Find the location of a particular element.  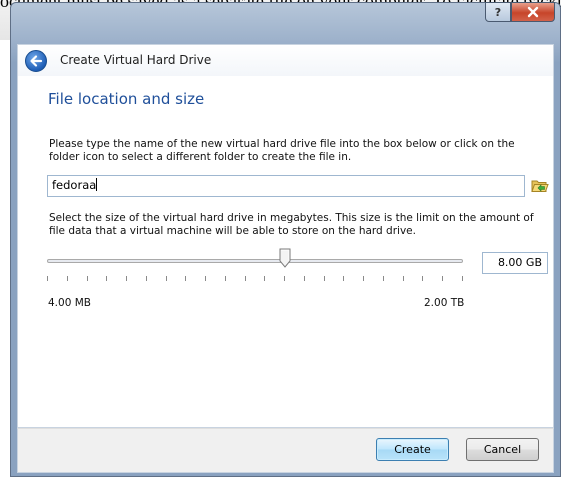

help-button: ? is located at coordinates (498, 12).